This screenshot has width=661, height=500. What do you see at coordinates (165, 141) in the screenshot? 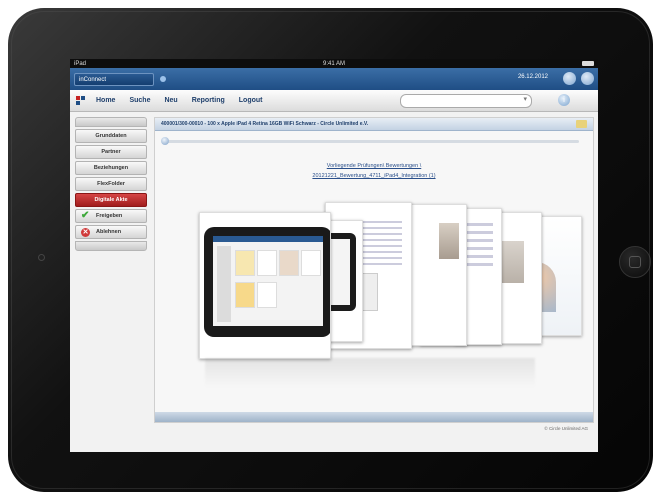
I see `slider-handle` at bounding box center [165, 141].